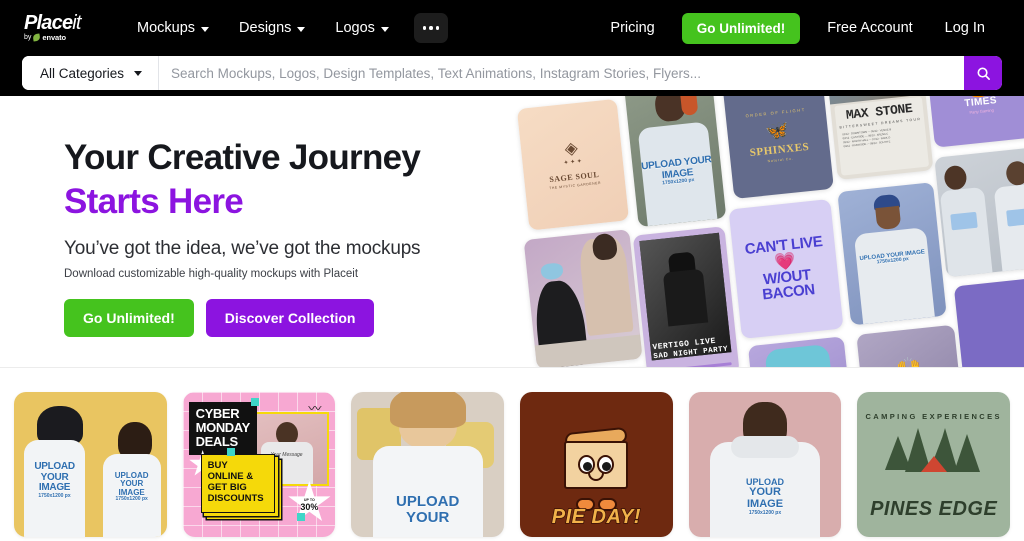 This screenshot has width=1024, height=541. What do you see at coordinates (988, 321) in the screenshot?
I see `collage-tile-extra-purple` at bounding box center [988, 321].